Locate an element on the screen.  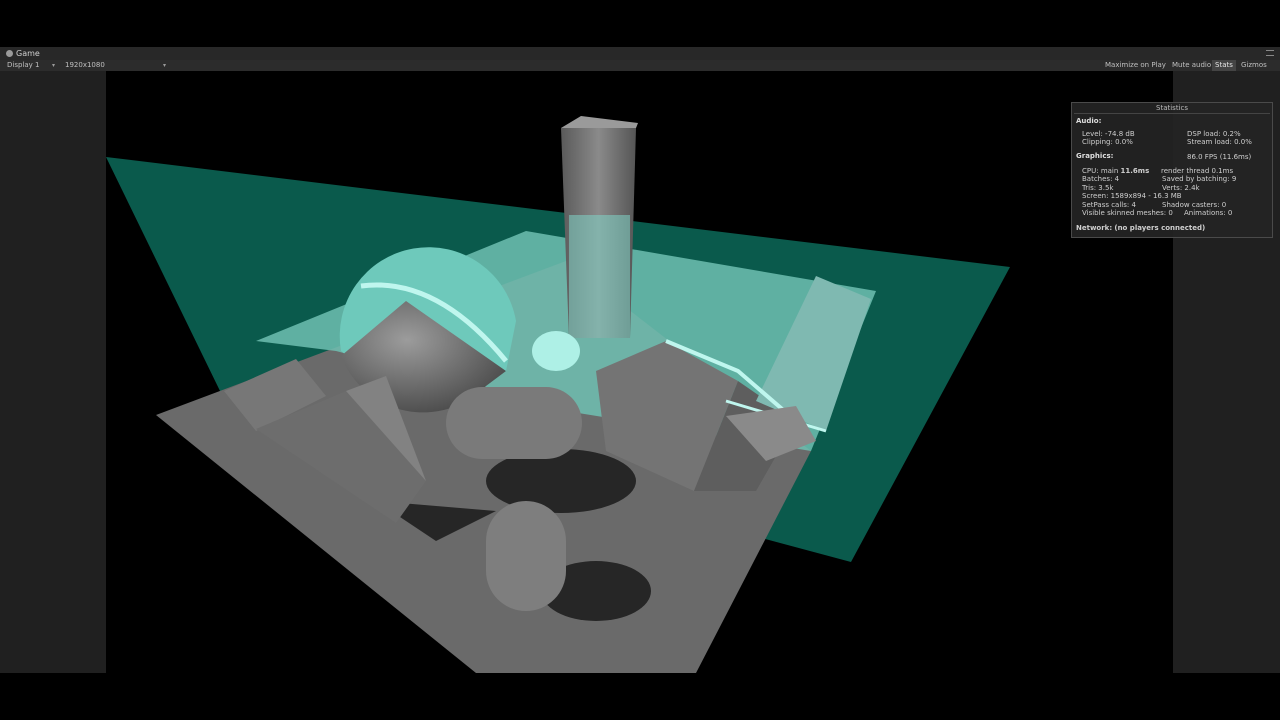
tab-strip: Game is located at coordinates (640, 53).